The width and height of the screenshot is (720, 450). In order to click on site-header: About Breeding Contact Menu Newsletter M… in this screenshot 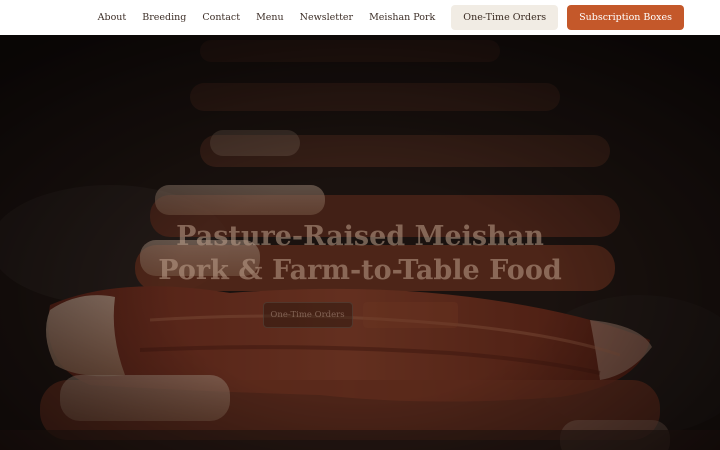, I will do `click(360, 17)`.